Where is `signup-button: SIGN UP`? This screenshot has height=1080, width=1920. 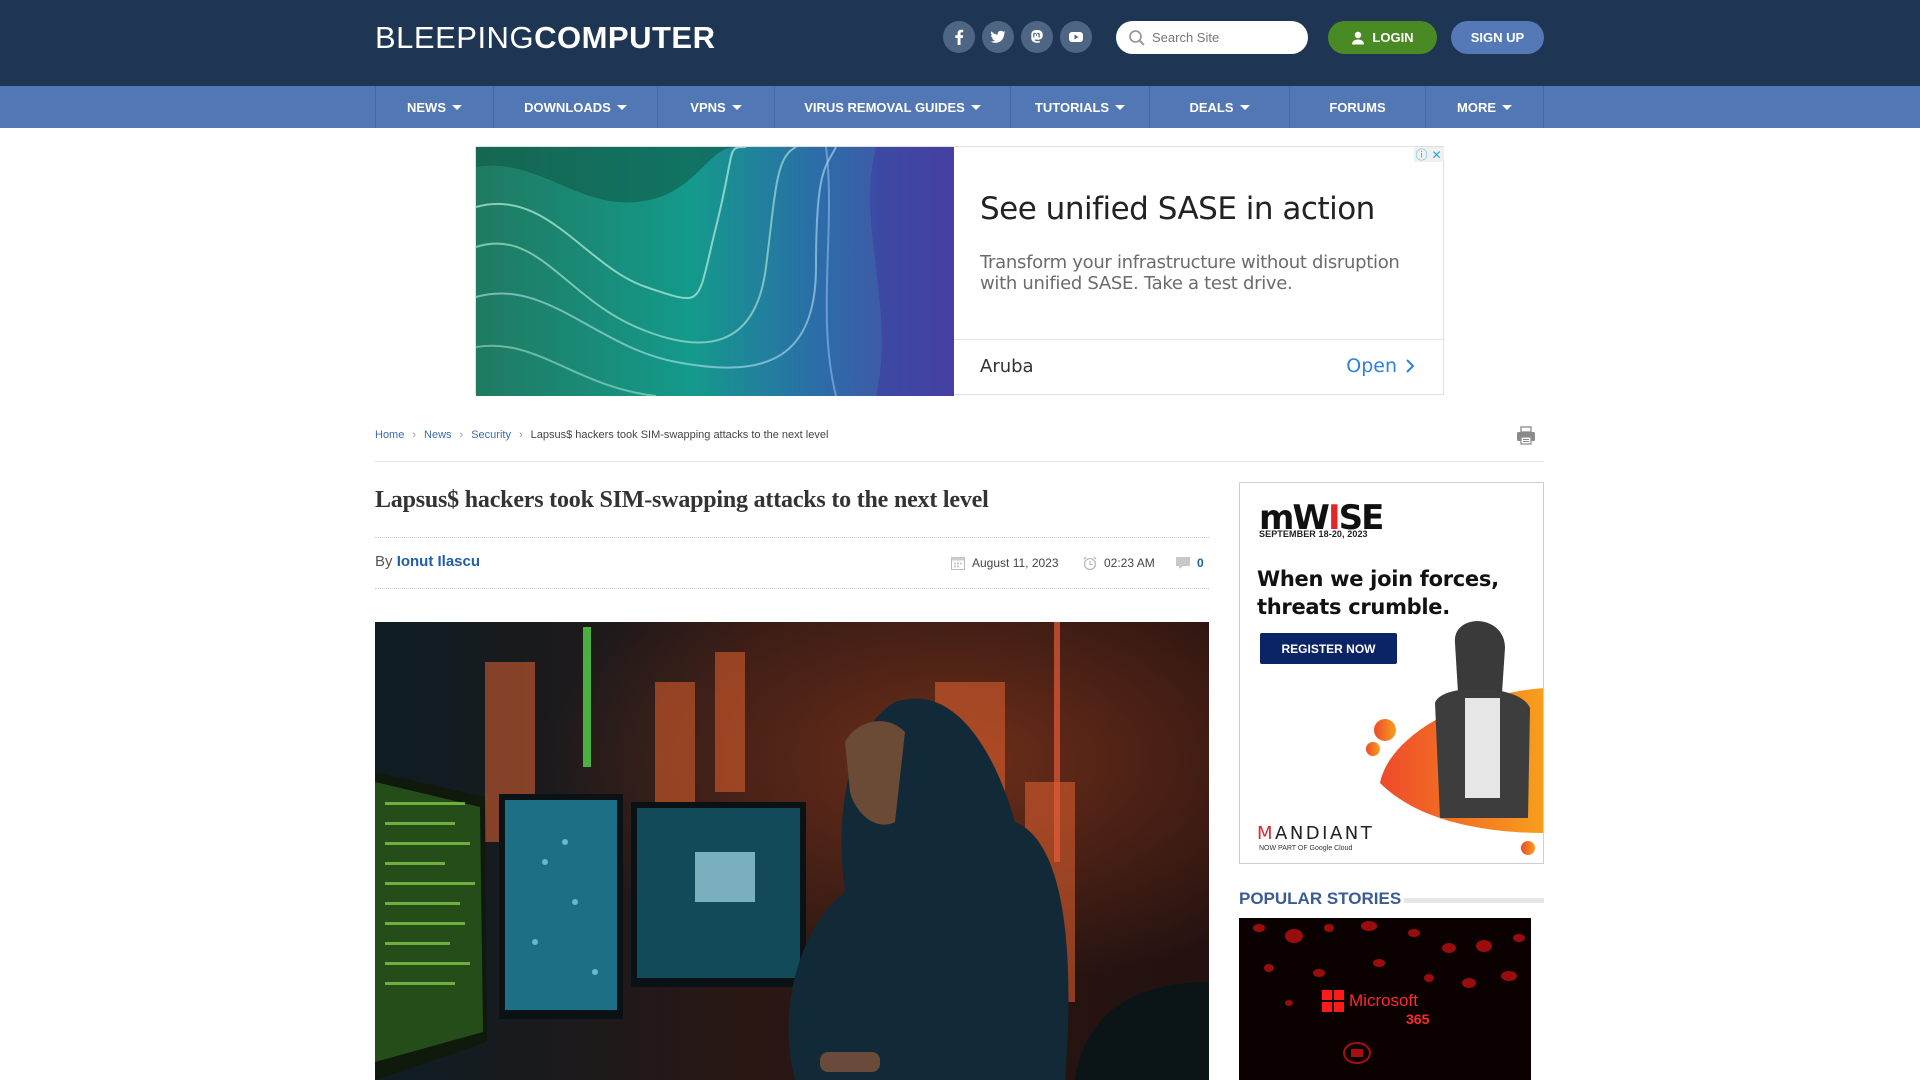 signup-button: SIGN UP is located at coordinates (1497, 37).